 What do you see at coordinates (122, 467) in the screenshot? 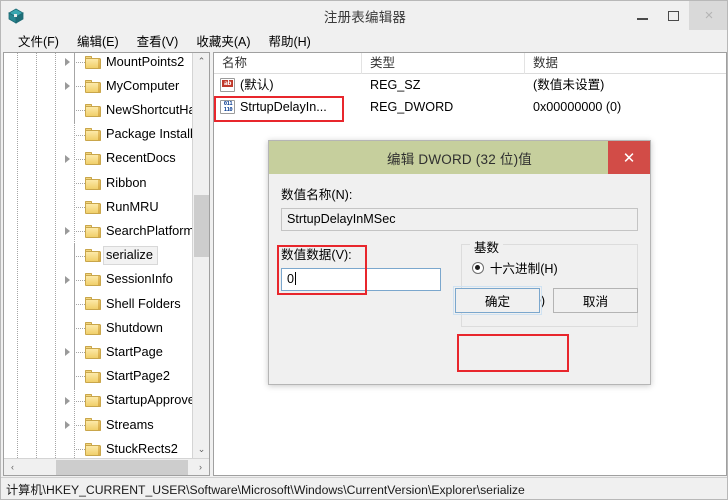
I see `tree-hscroll-thumb` at bounding box center [122, 467].